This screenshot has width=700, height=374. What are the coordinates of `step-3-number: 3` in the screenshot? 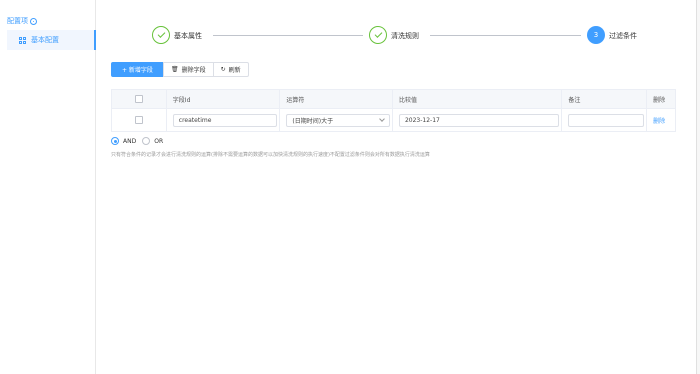 It's located at (596, 35).